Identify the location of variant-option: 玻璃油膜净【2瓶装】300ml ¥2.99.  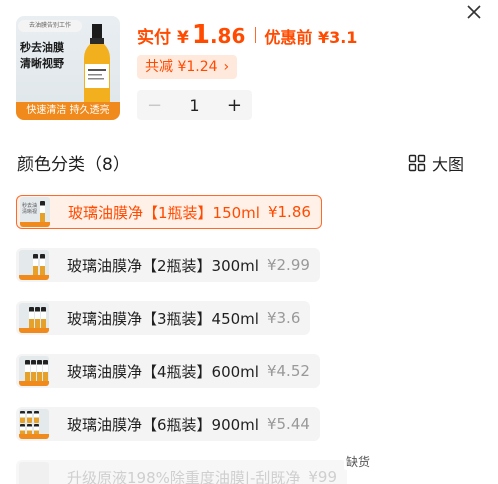
(168, 265).